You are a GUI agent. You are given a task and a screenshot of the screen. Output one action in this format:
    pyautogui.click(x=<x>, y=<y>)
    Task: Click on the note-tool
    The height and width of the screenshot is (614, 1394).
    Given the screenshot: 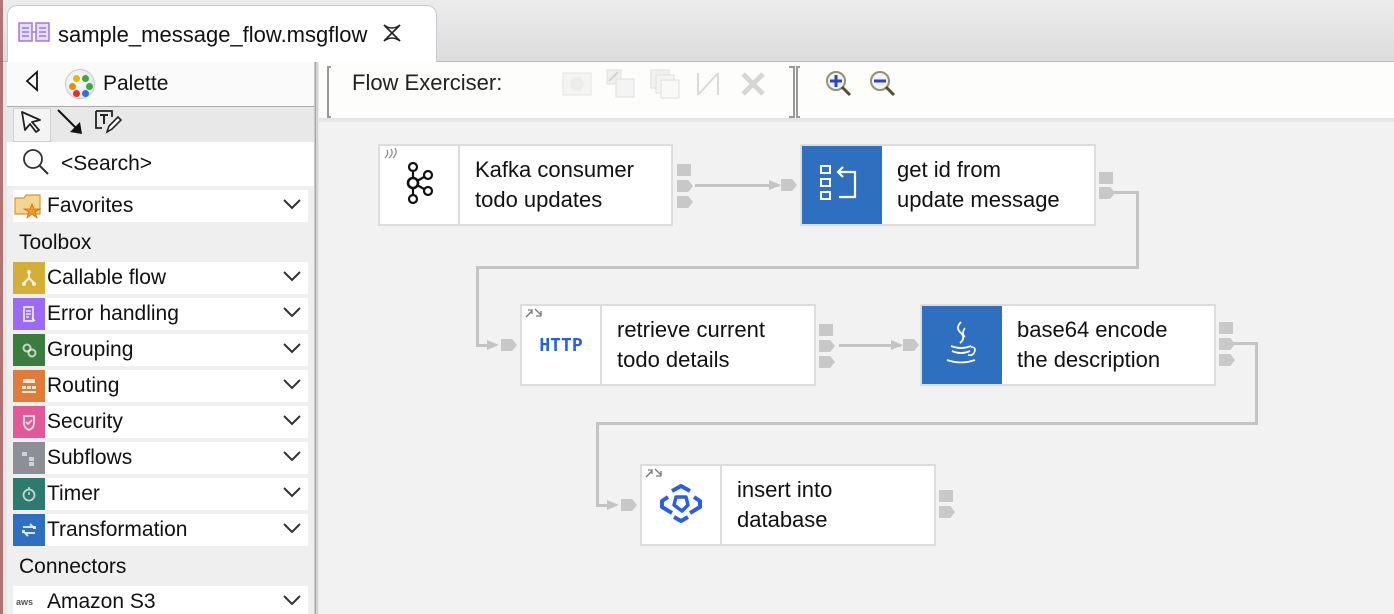 What is the action you would take?
    pyautogui.click(x=108, y=125)
    